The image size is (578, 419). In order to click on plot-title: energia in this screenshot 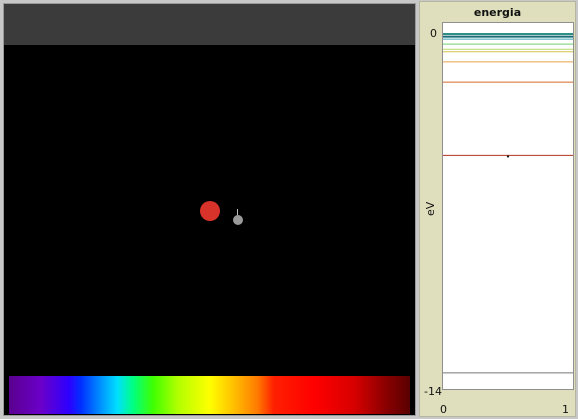, I will do `click(497, 12)`.